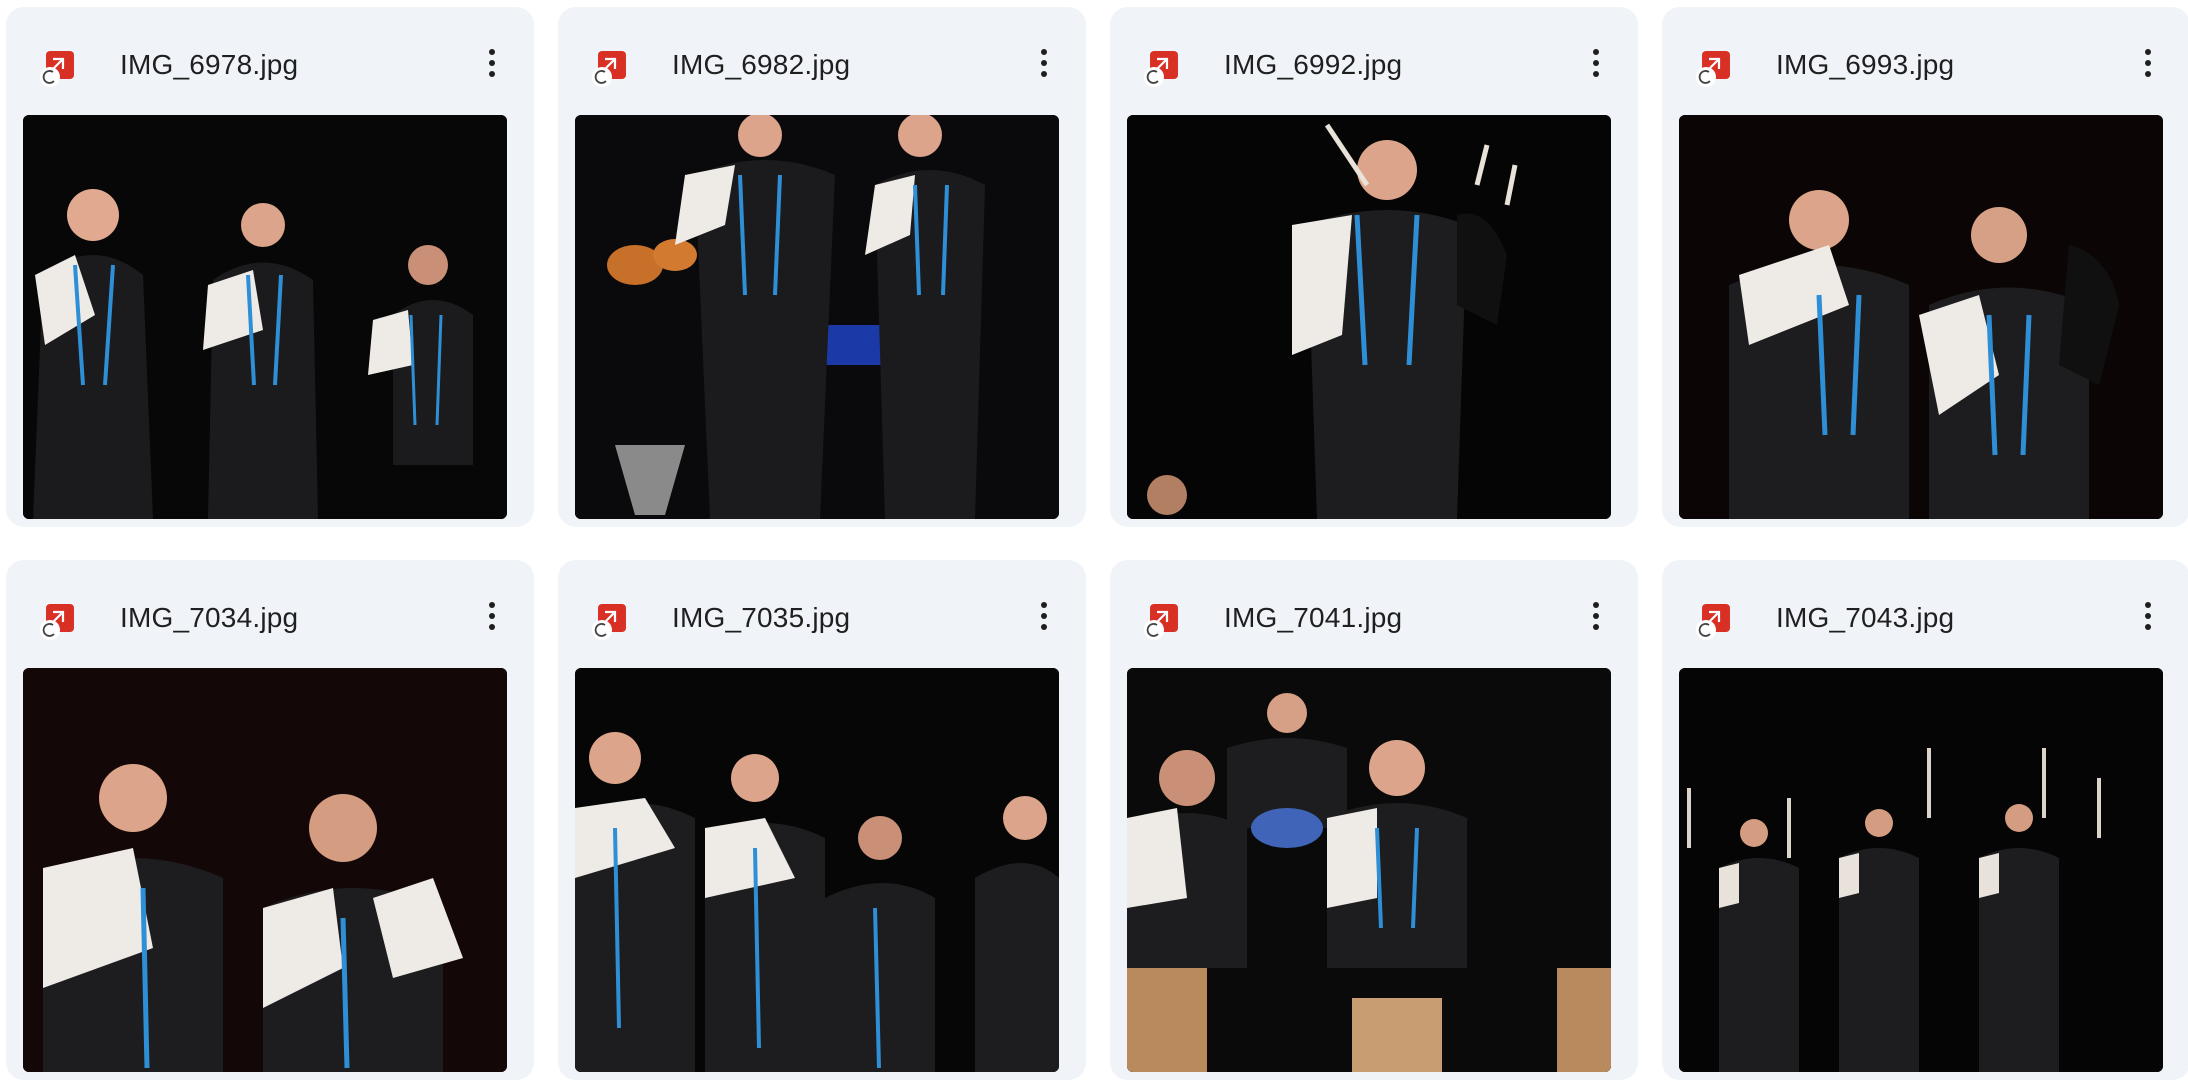  I want to click on file-name: IMG_7034.jpg, so click(209, 617).